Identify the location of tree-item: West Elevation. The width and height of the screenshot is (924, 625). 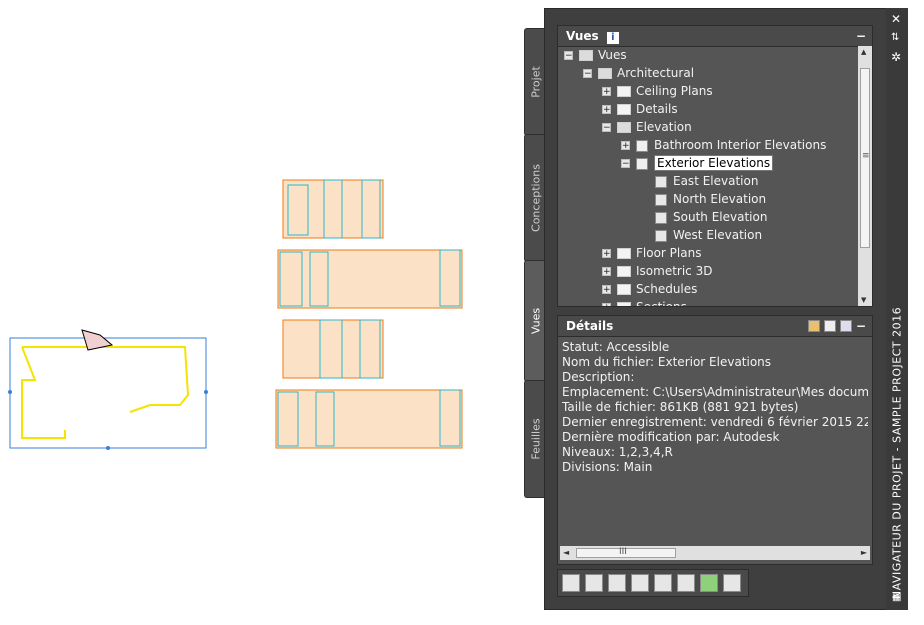
(701, 235).